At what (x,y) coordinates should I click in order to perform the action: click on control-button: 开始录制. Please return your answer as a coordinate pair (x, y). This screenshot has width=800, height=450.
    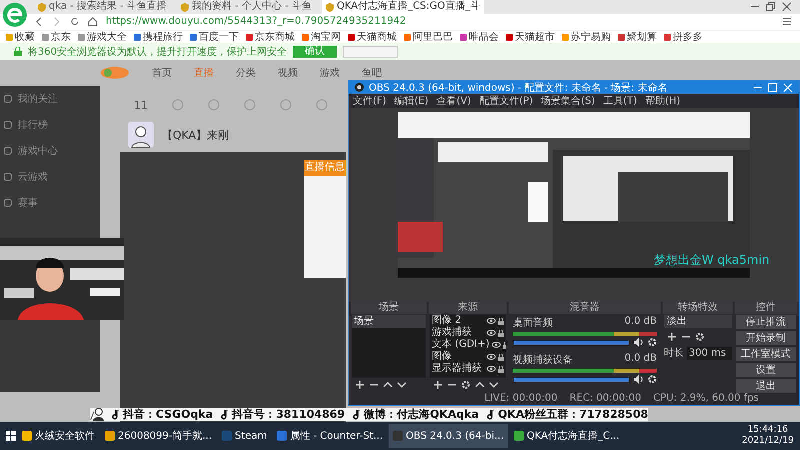
    Looking at the image, I should click on (766, 338).